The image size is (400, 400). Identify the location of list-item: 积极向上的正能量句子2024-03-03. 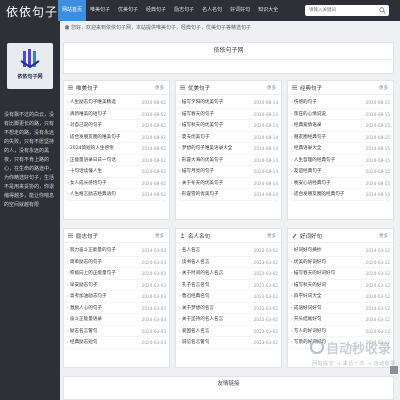
(116, 274).